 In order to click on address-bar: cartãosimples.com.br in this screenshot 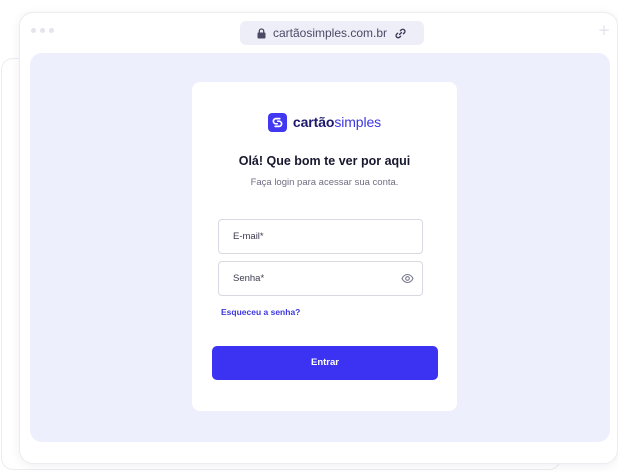, I will do `click(332, 33)`.